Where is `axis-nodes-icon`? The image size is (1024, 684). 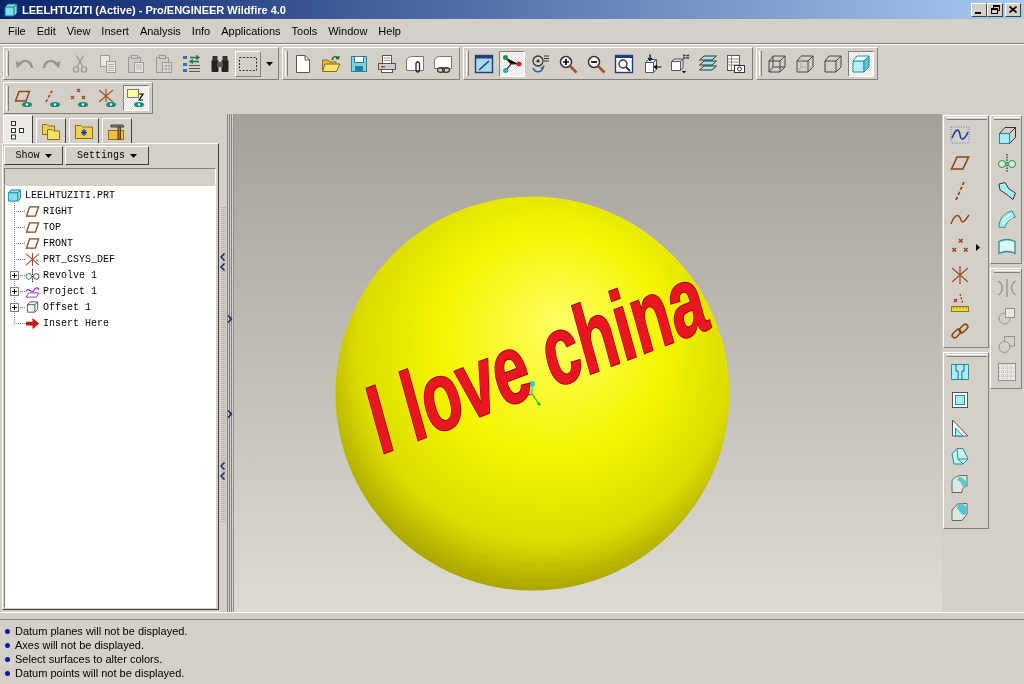 axis-nodes-icon is located at coordinates (512, 63).